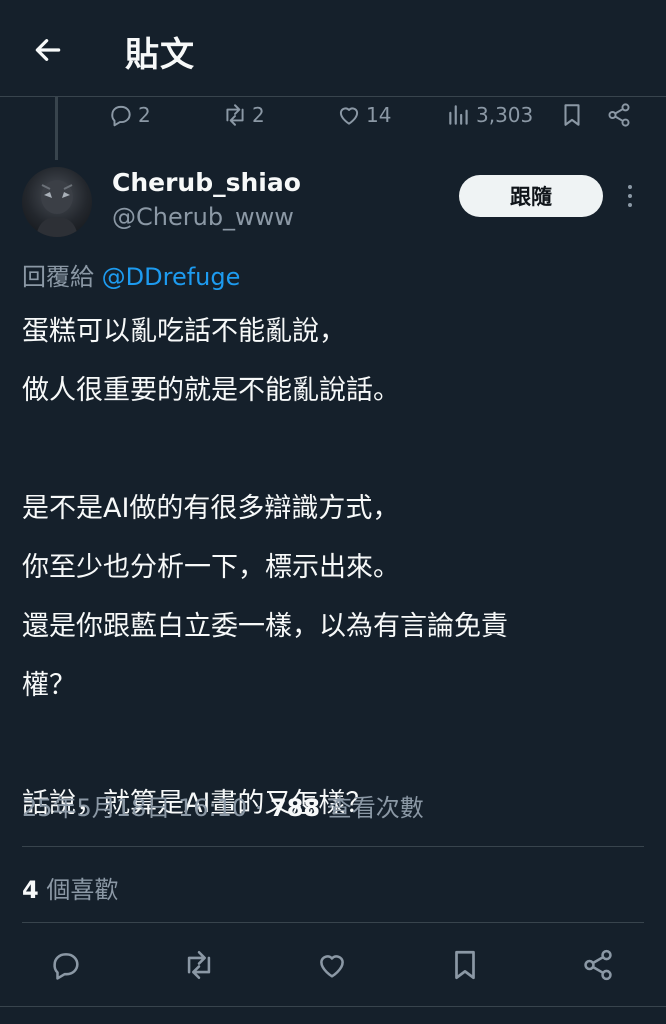  Describe the element at coordinates (160, 55) in the screenshot. I see `page-title: 貼文` at that location.